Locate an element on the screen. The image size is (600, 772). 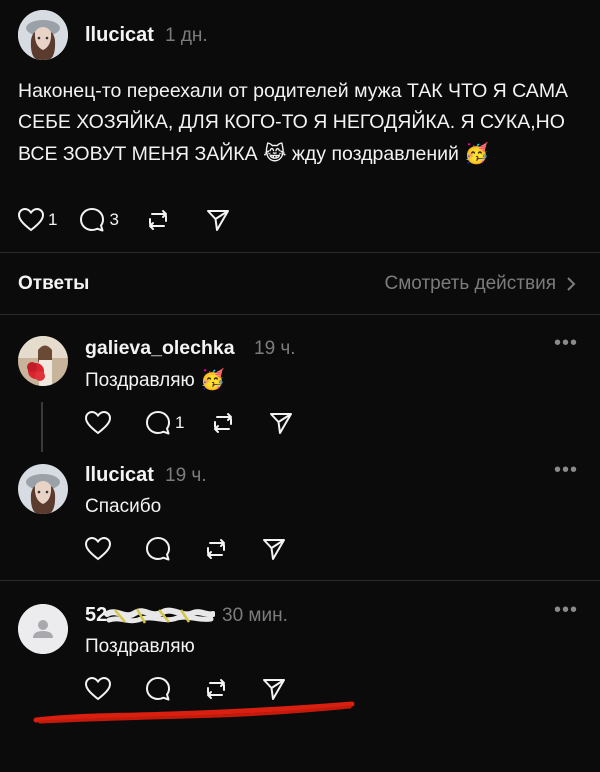
post-actions: 1 3 is located at coordinates (124, 220).